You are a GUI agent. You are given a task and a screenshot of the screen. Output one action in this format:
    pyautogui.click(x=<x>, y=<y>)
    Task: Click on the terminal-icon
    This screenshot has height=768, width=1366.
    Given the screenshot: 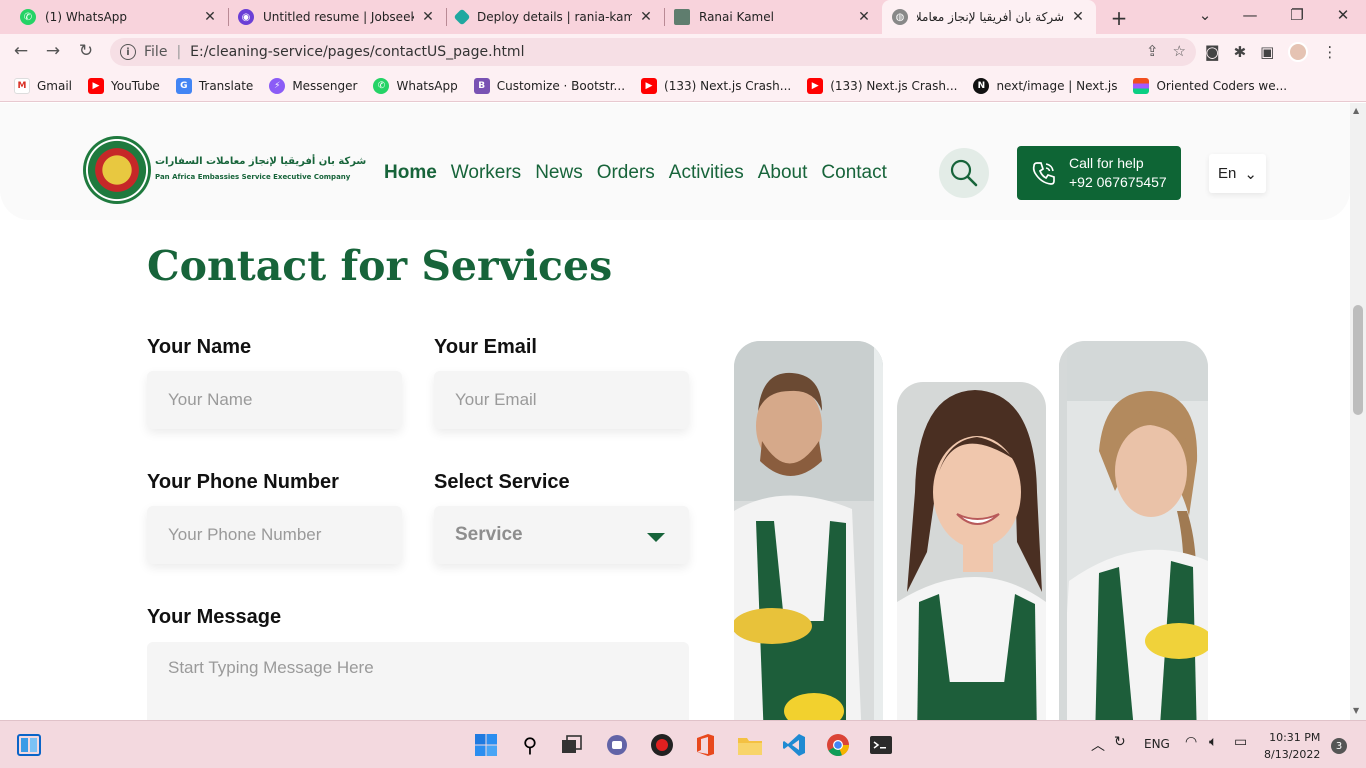 What is the action you would take?
    pyautogui.click(x=881, y=745)
    